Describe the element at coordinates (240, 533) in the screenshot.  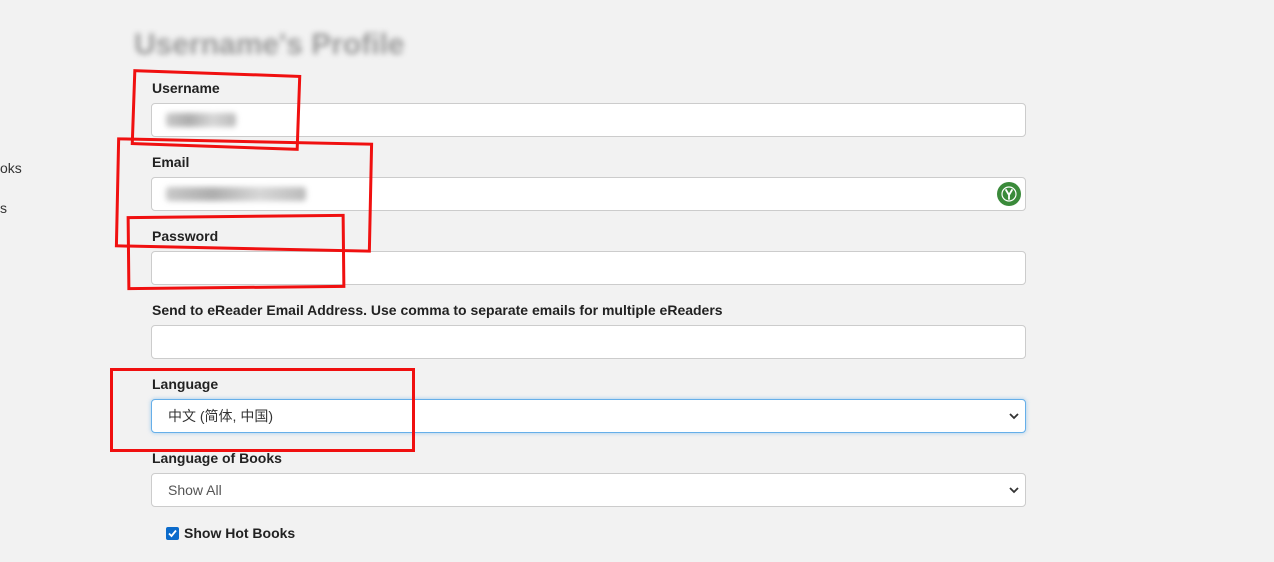
I see `show-hot-books-label: Show Hot Books` at that location.